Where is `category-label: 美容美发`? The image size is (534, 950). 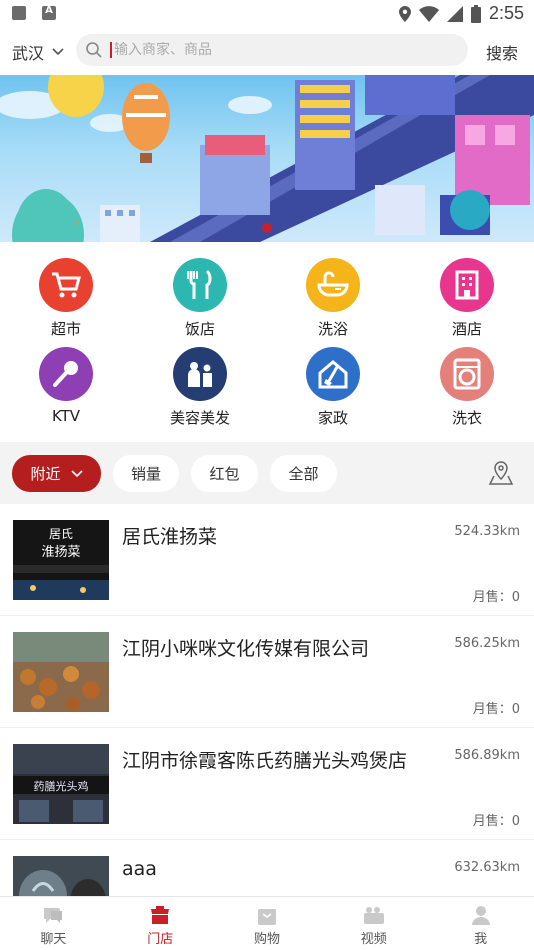
category-label: 美容美发 is located at coordinates (199, 418).